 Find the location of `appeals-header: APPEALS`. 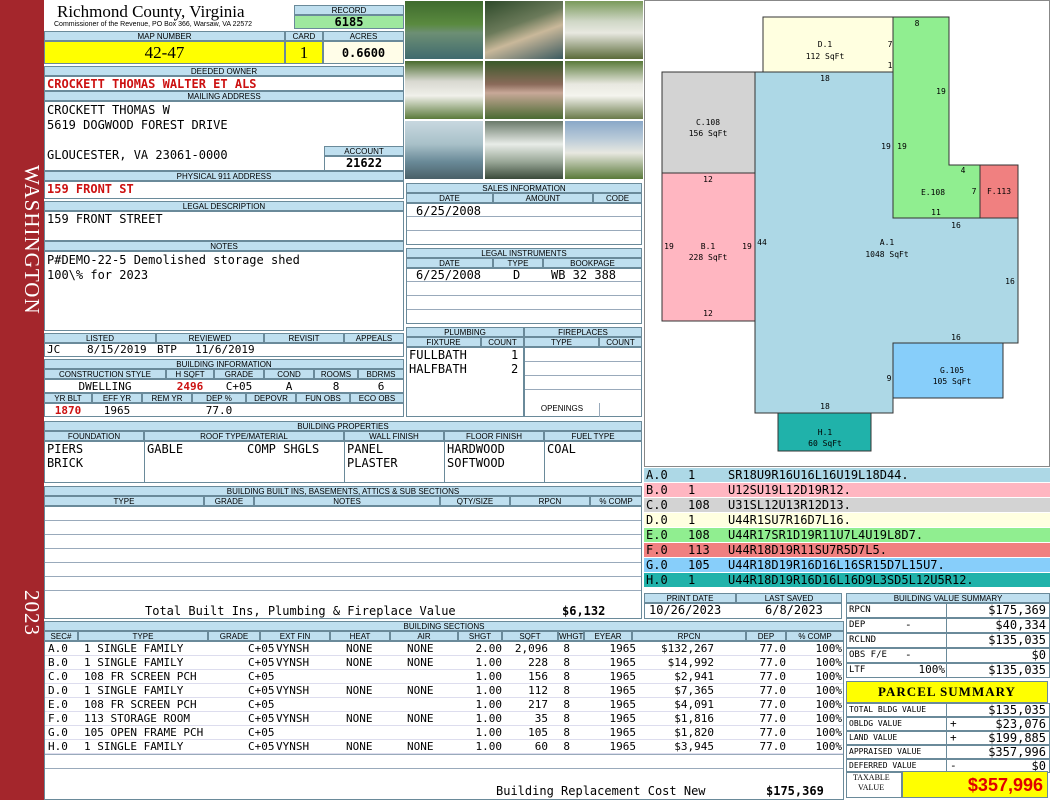

appeals-header: APPEALS is located at coordinates (374, 338).